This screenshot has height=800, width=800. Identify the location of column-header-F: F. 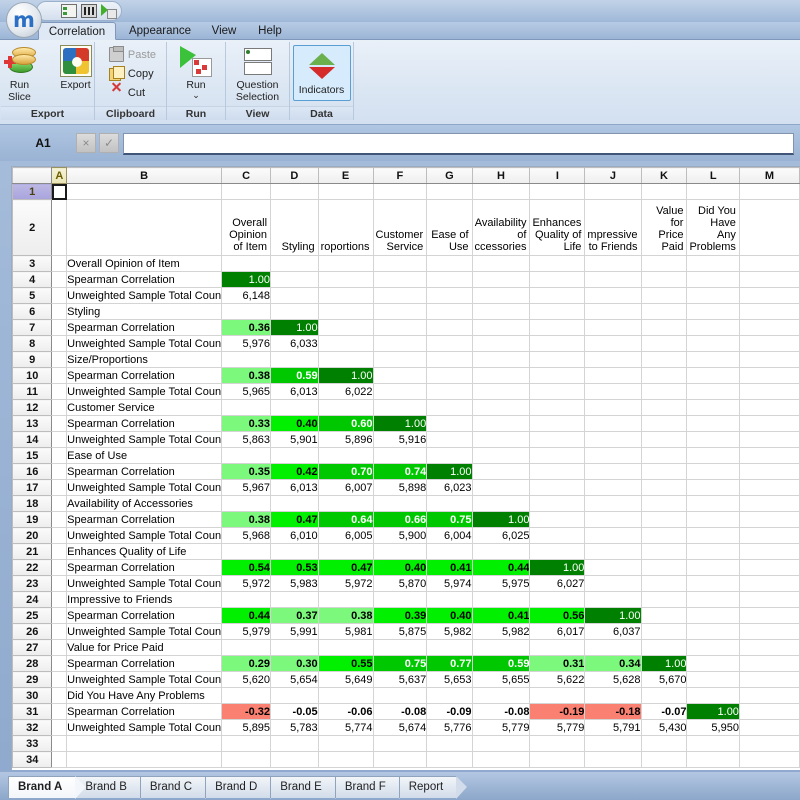
(400, 175).